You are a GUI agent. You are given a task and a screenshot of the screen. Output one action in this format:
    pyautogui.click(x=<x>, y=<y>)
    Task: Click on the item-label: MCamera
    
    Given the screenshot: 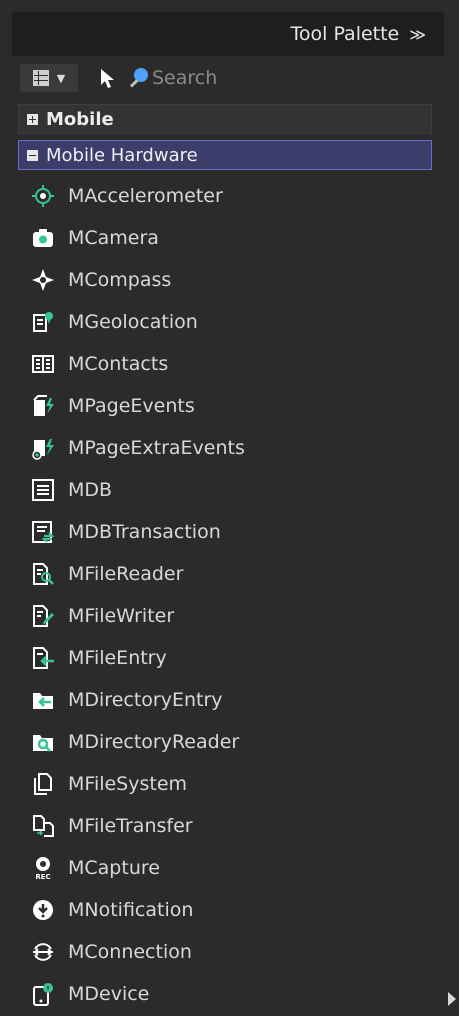 What is the action you would take?
    pyautogui.click(x=113, y=238)
    